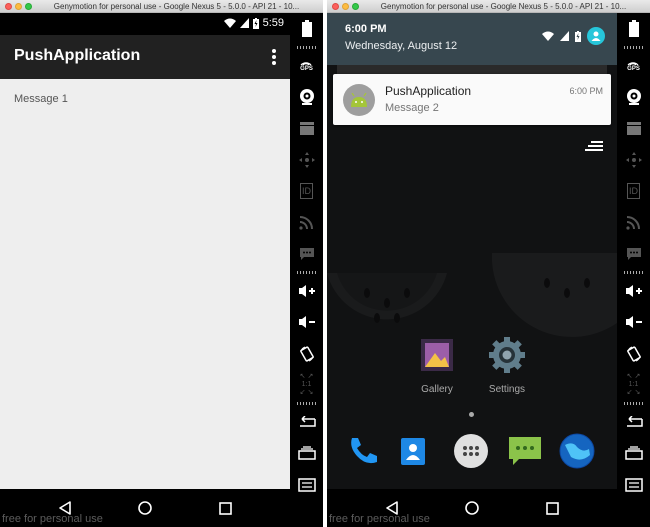 The width and height of the screenshot is (650, 527). I want to click on contacts-app-icon, so click(413, 451).